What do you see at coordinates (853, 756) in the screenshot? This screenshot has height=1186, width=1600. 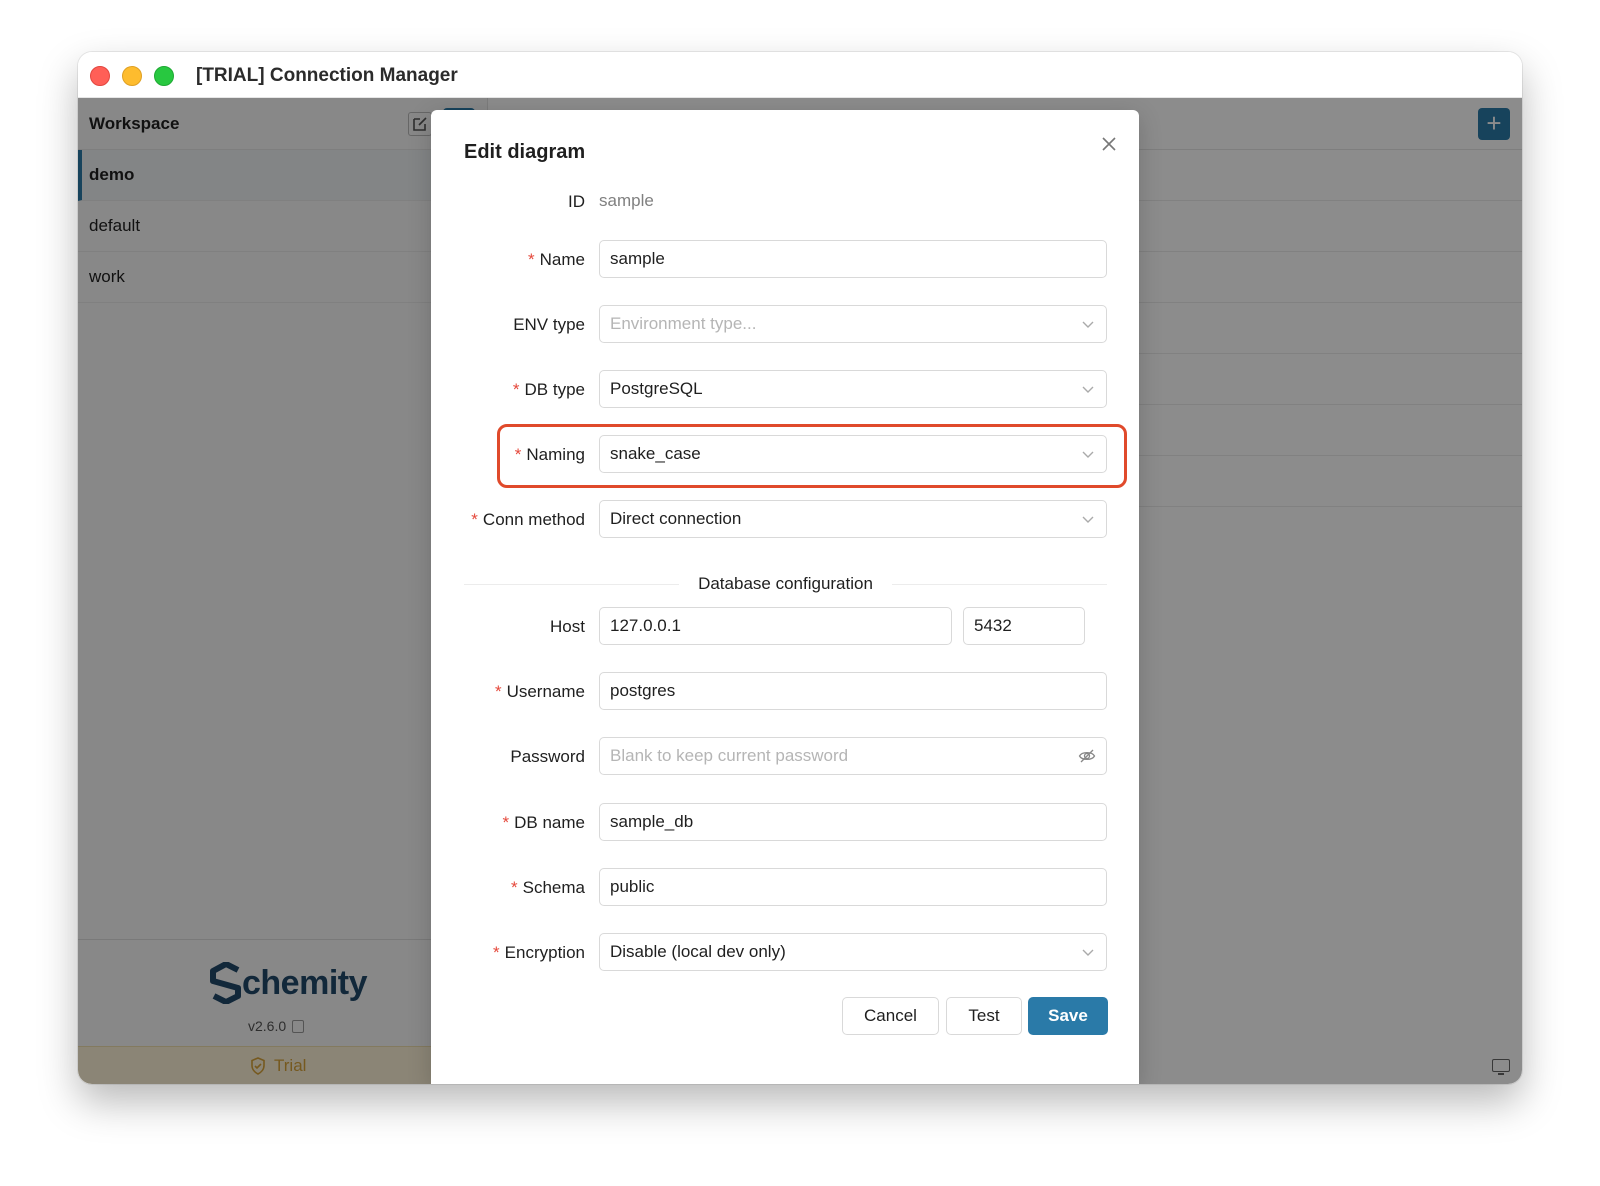 I see `password-input: Blank to keep current password` at bounding box center [853, 756].